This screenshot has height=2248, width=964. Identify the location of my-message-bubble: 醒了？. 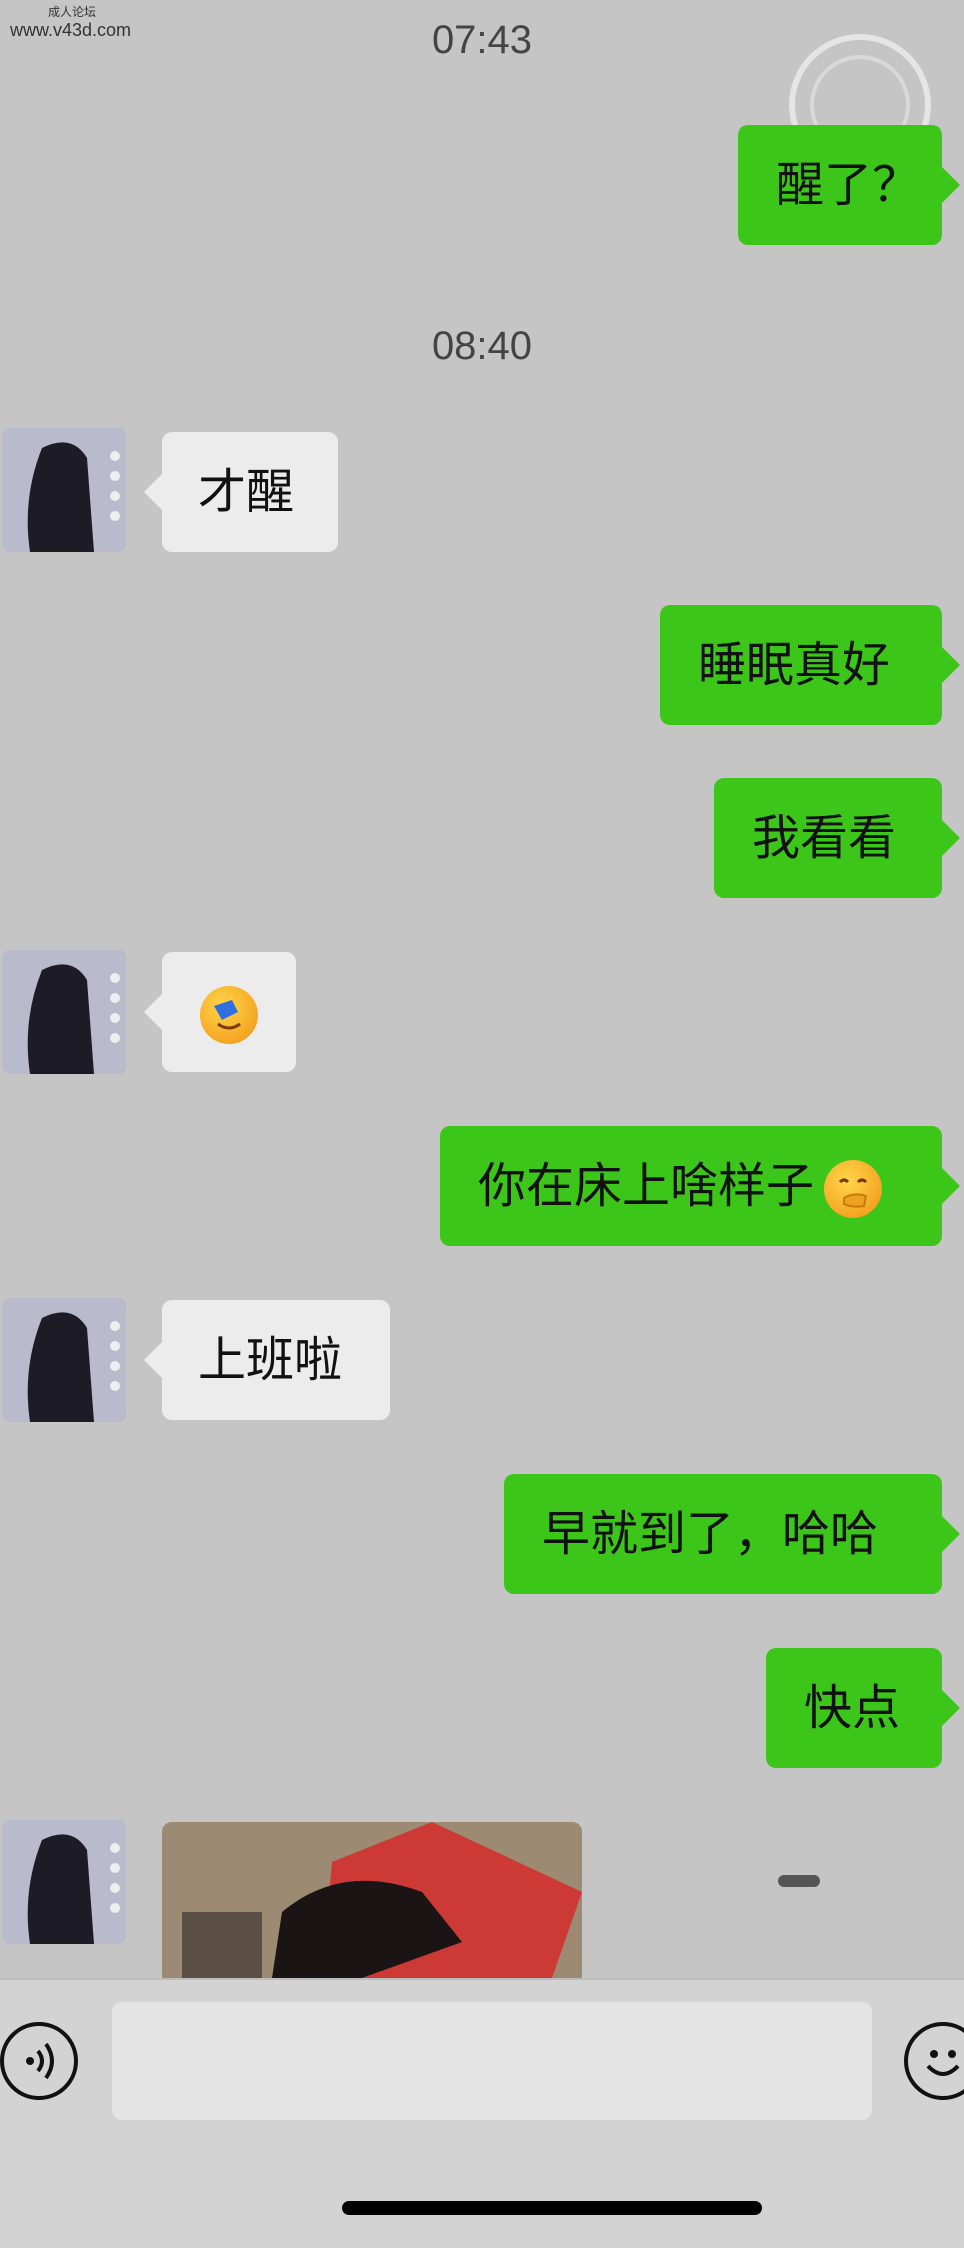
(849, 185).